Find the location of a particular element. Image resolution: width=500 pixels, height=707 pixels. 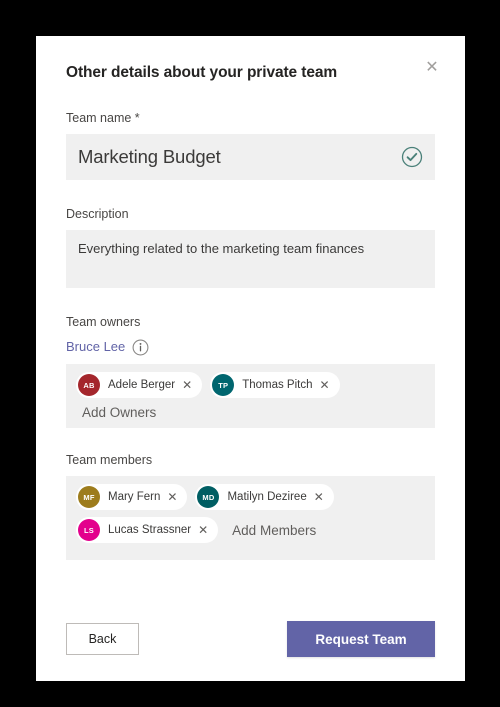

person-name: Lucas Strassner is located at coordinates (150, 530).